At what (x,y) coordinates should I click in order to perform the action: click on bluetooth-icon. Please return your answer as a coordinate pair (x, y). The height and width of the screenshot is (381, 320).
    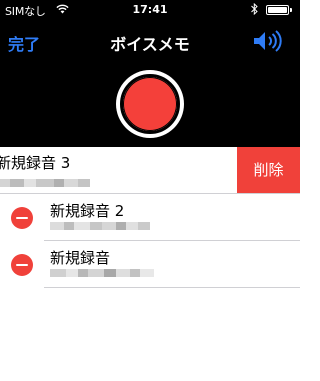
    Looking at the image, I should click on (254, 9).